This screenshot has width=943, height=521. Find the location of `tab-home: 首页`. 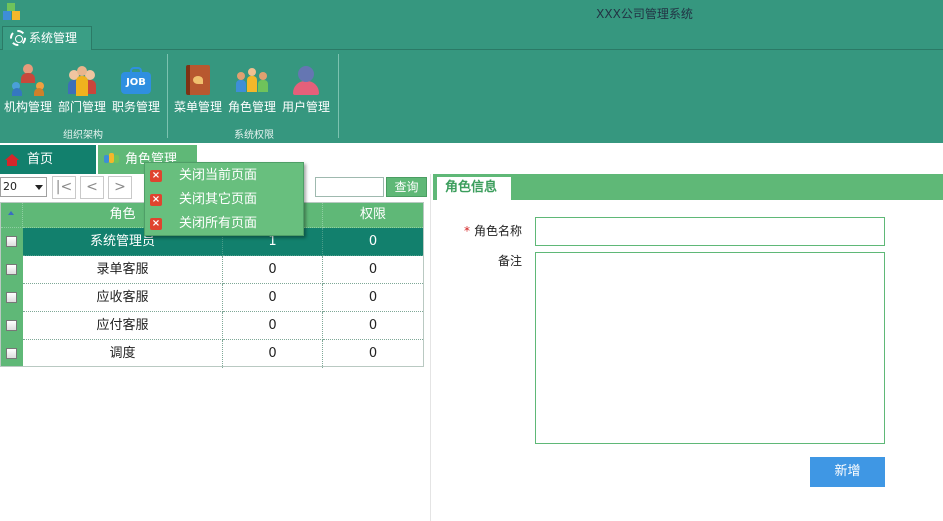

tab-home: 首页 is located at coordinates (48, 159).